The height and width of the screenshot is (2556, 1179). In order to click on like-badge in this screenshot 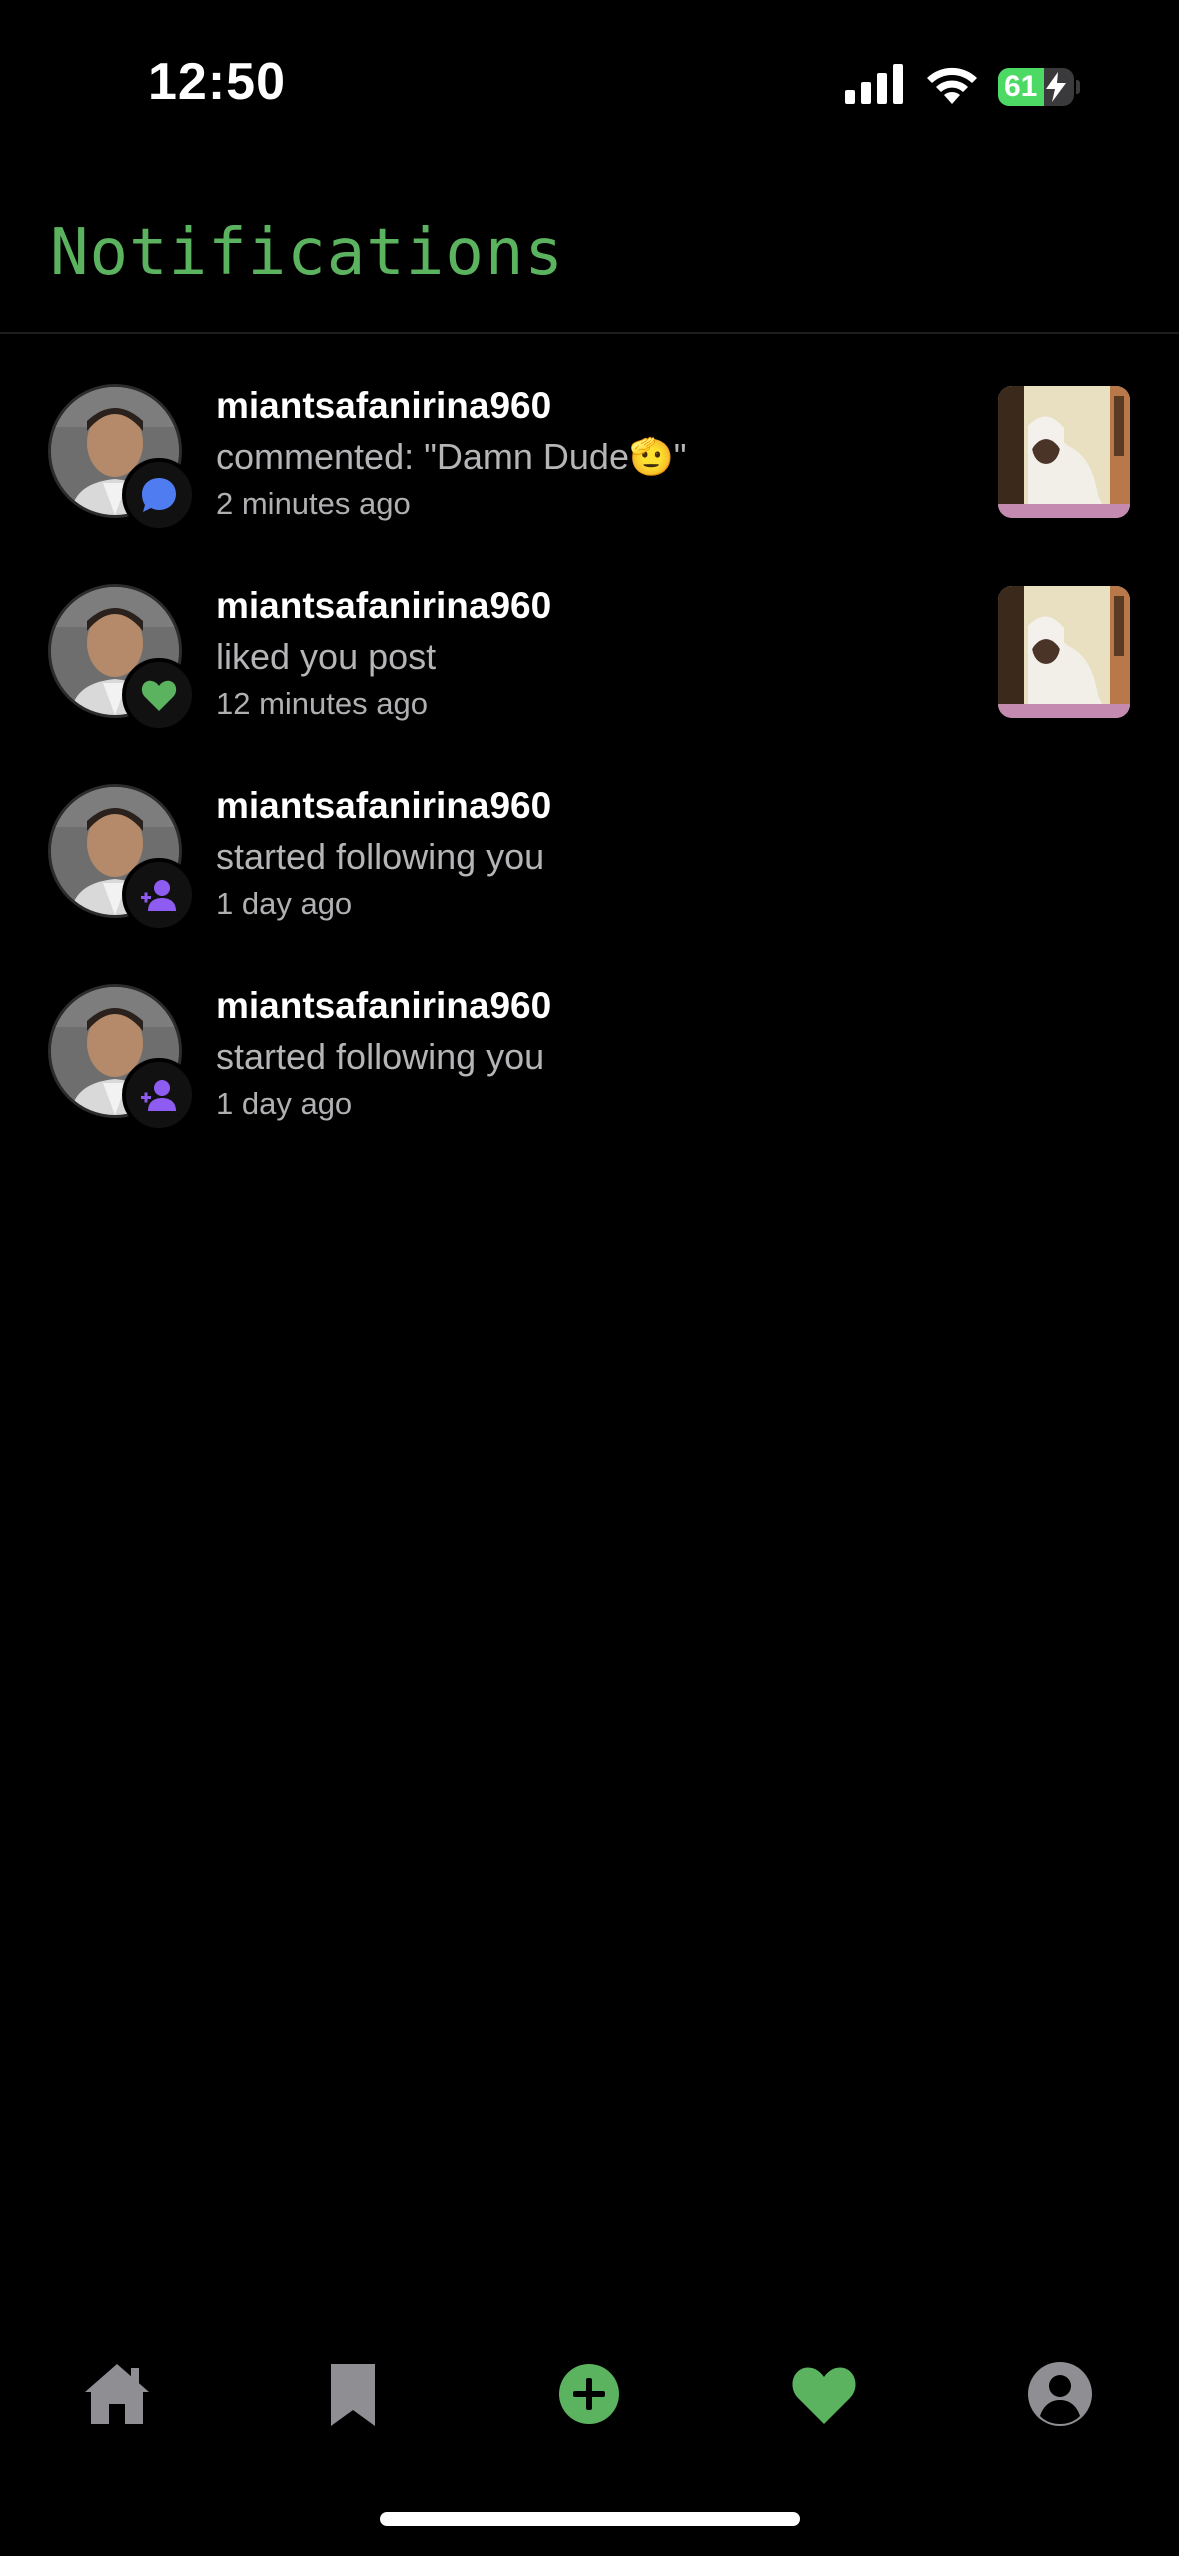, I will do `click(159, 695)`.